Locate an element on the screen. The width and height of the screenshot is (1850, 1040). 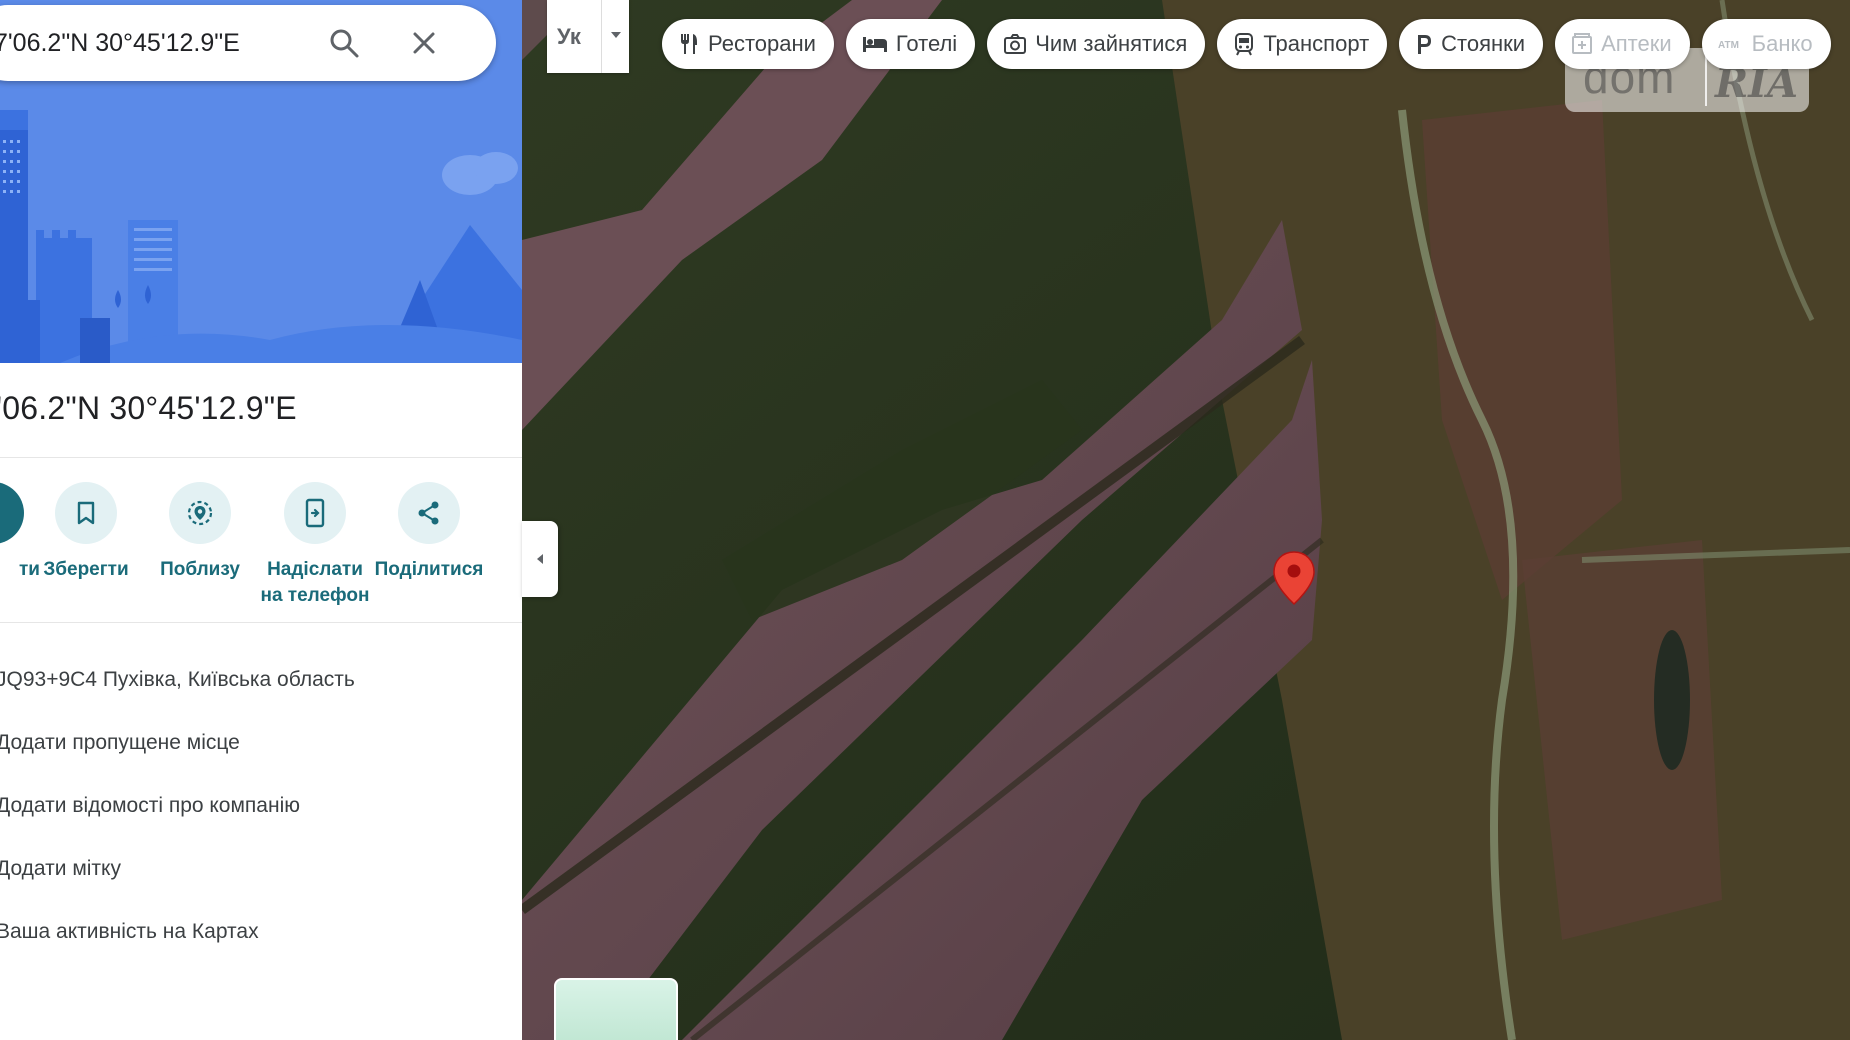
pharmacy-icon is located at coordinates (1582, 43).